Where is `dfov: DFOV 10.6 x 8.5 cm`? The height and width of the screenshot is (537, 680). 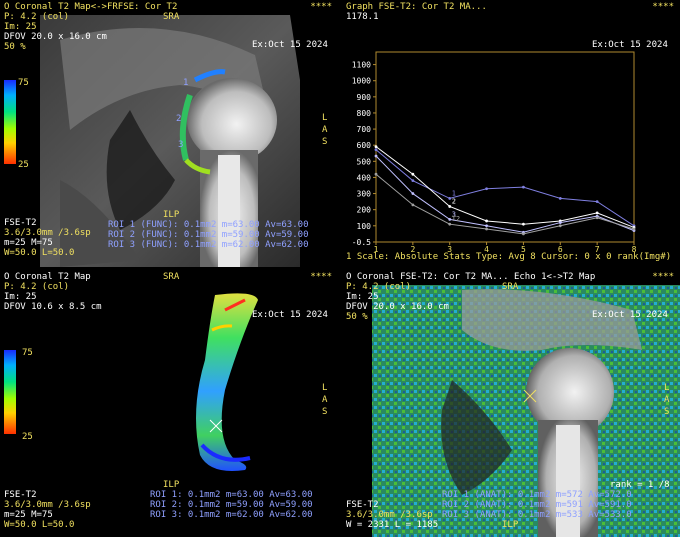
dfov: DFOV 10.6 x 8.5 cm is located at coordinates (53, 307).